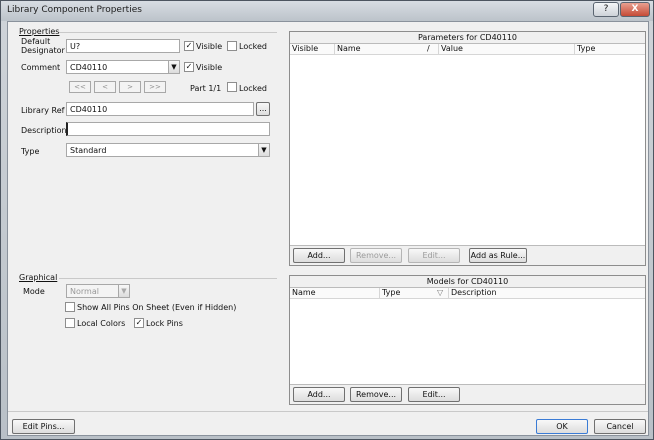 This screenshot has height=440, width=654. Describe the element at coordinates (328, 411) in the screenshot. I see `footer-divider` at that location.